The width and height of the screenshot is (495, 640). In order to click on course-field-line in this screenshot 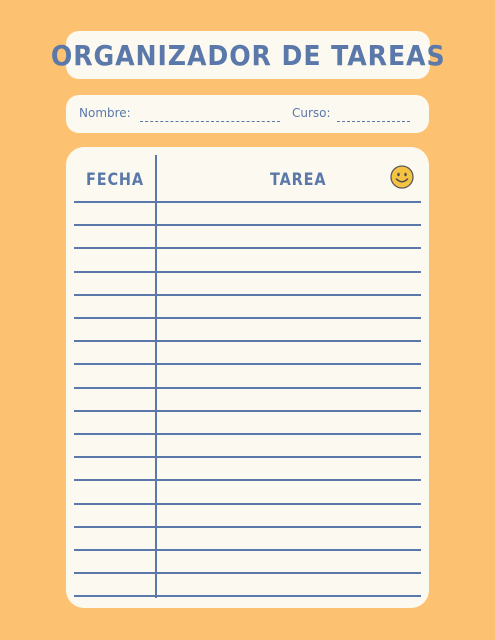, I will do `click(373, 121)`.